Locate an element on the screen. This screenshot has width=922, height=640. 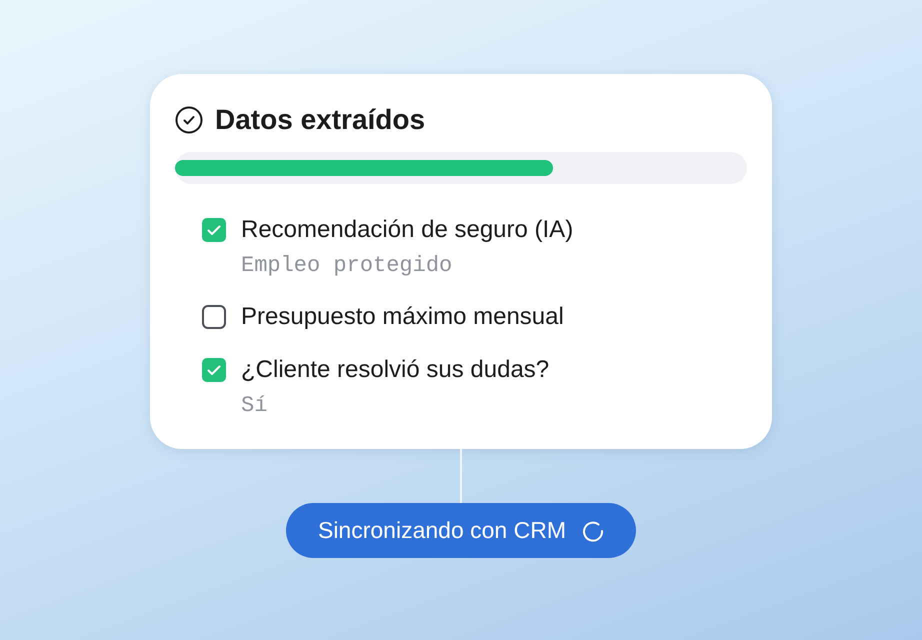
connector-line is located at coordinates (461, 476).